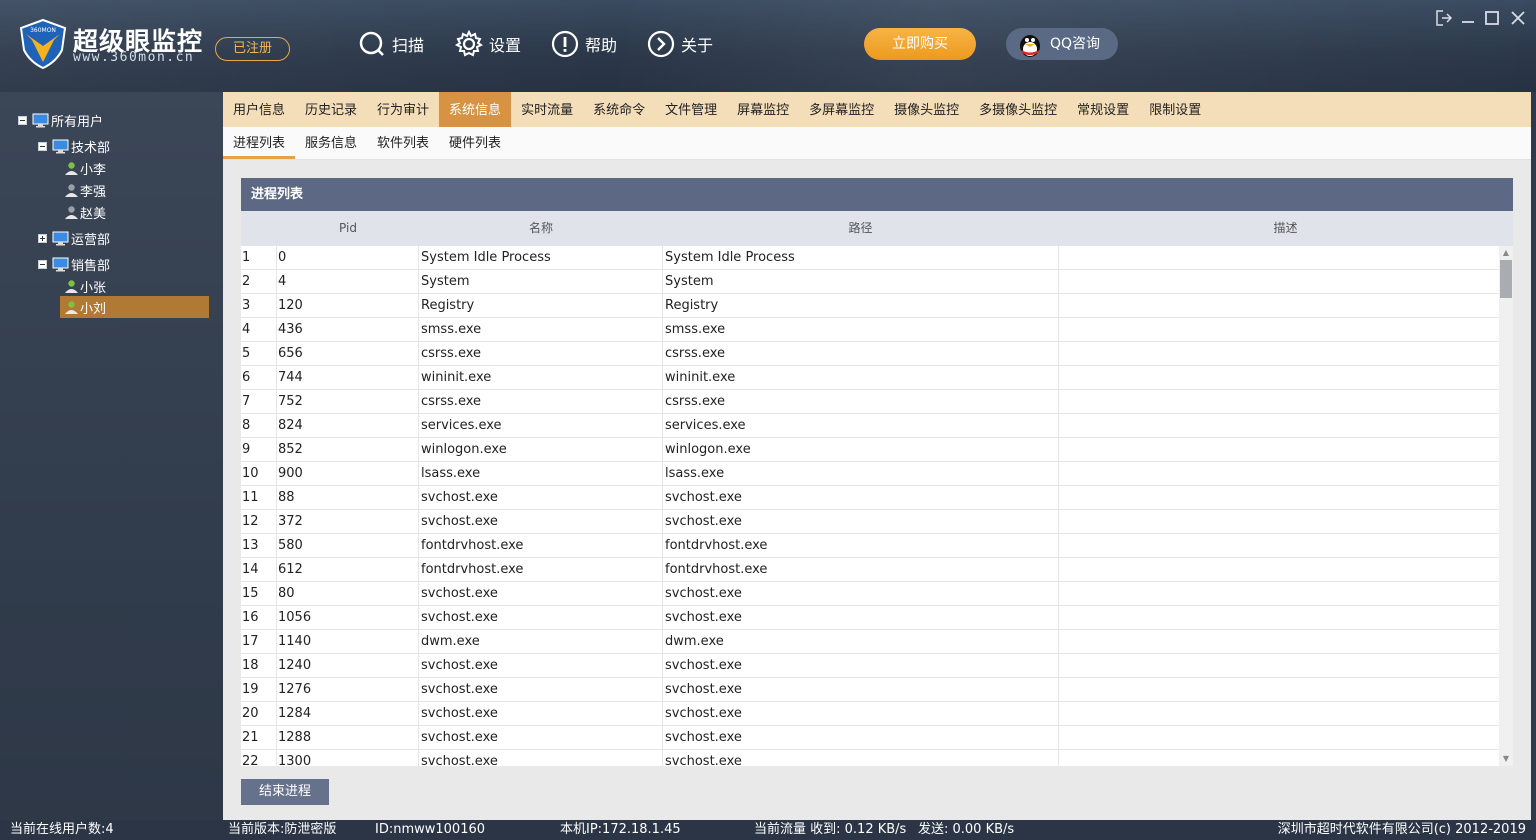 The height and width of the screenshot is (840, 1536). Describe the element at coordinates (475, 143) in the screenshot. I see `sub-tab: 硬件列表` at that location.